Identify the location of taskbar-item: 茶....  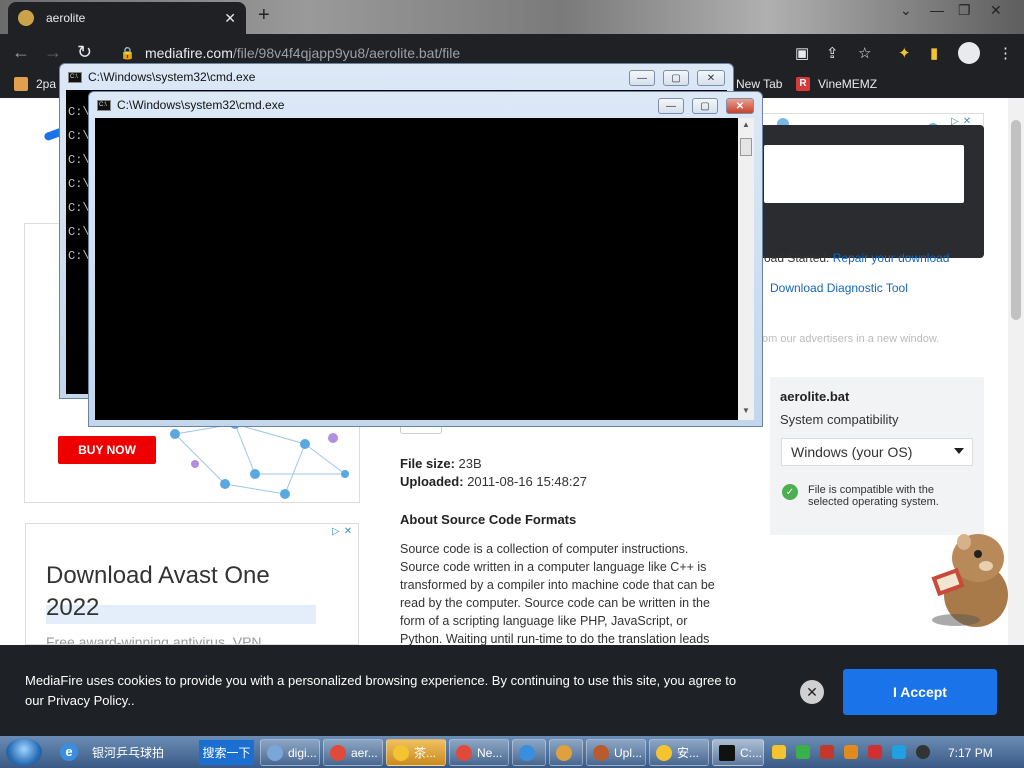
(416, 752).